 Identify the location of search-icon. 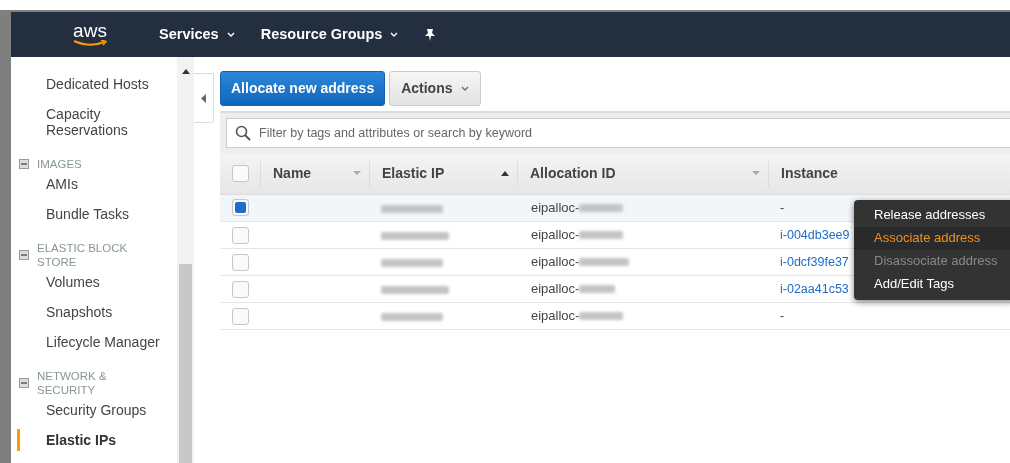
(243, 133).